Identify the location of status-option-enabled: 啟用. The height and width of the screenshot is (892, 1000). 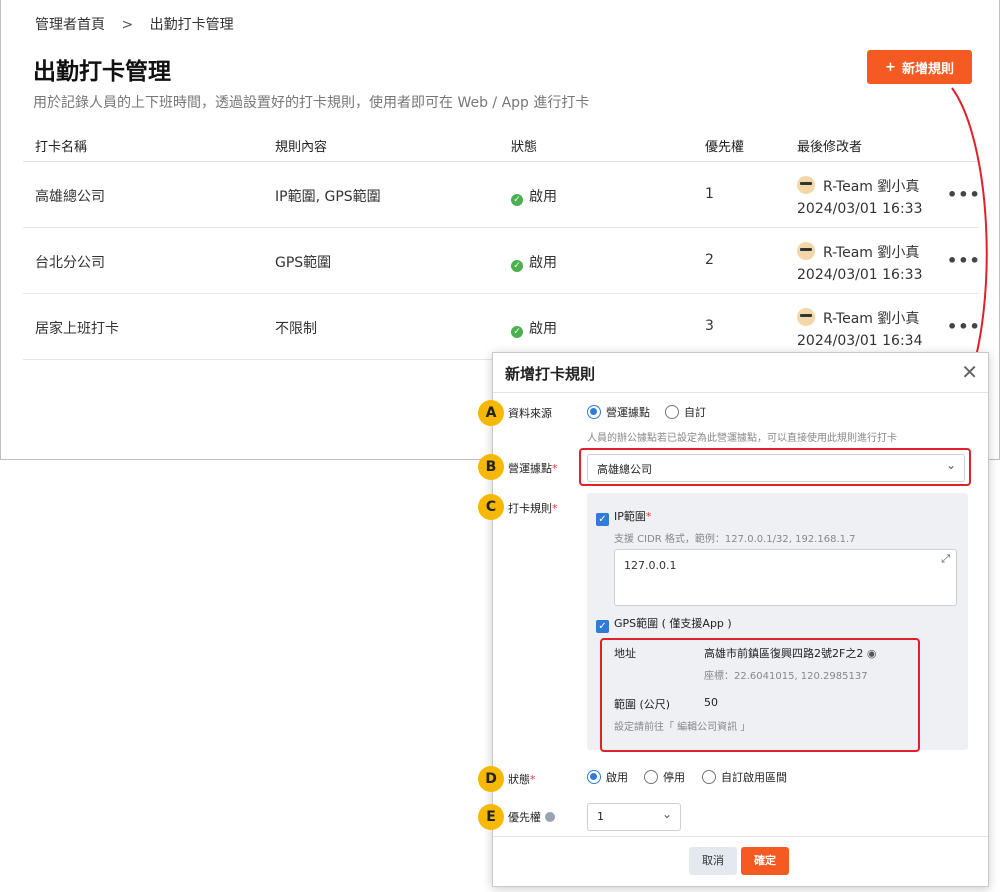
(607, 777).